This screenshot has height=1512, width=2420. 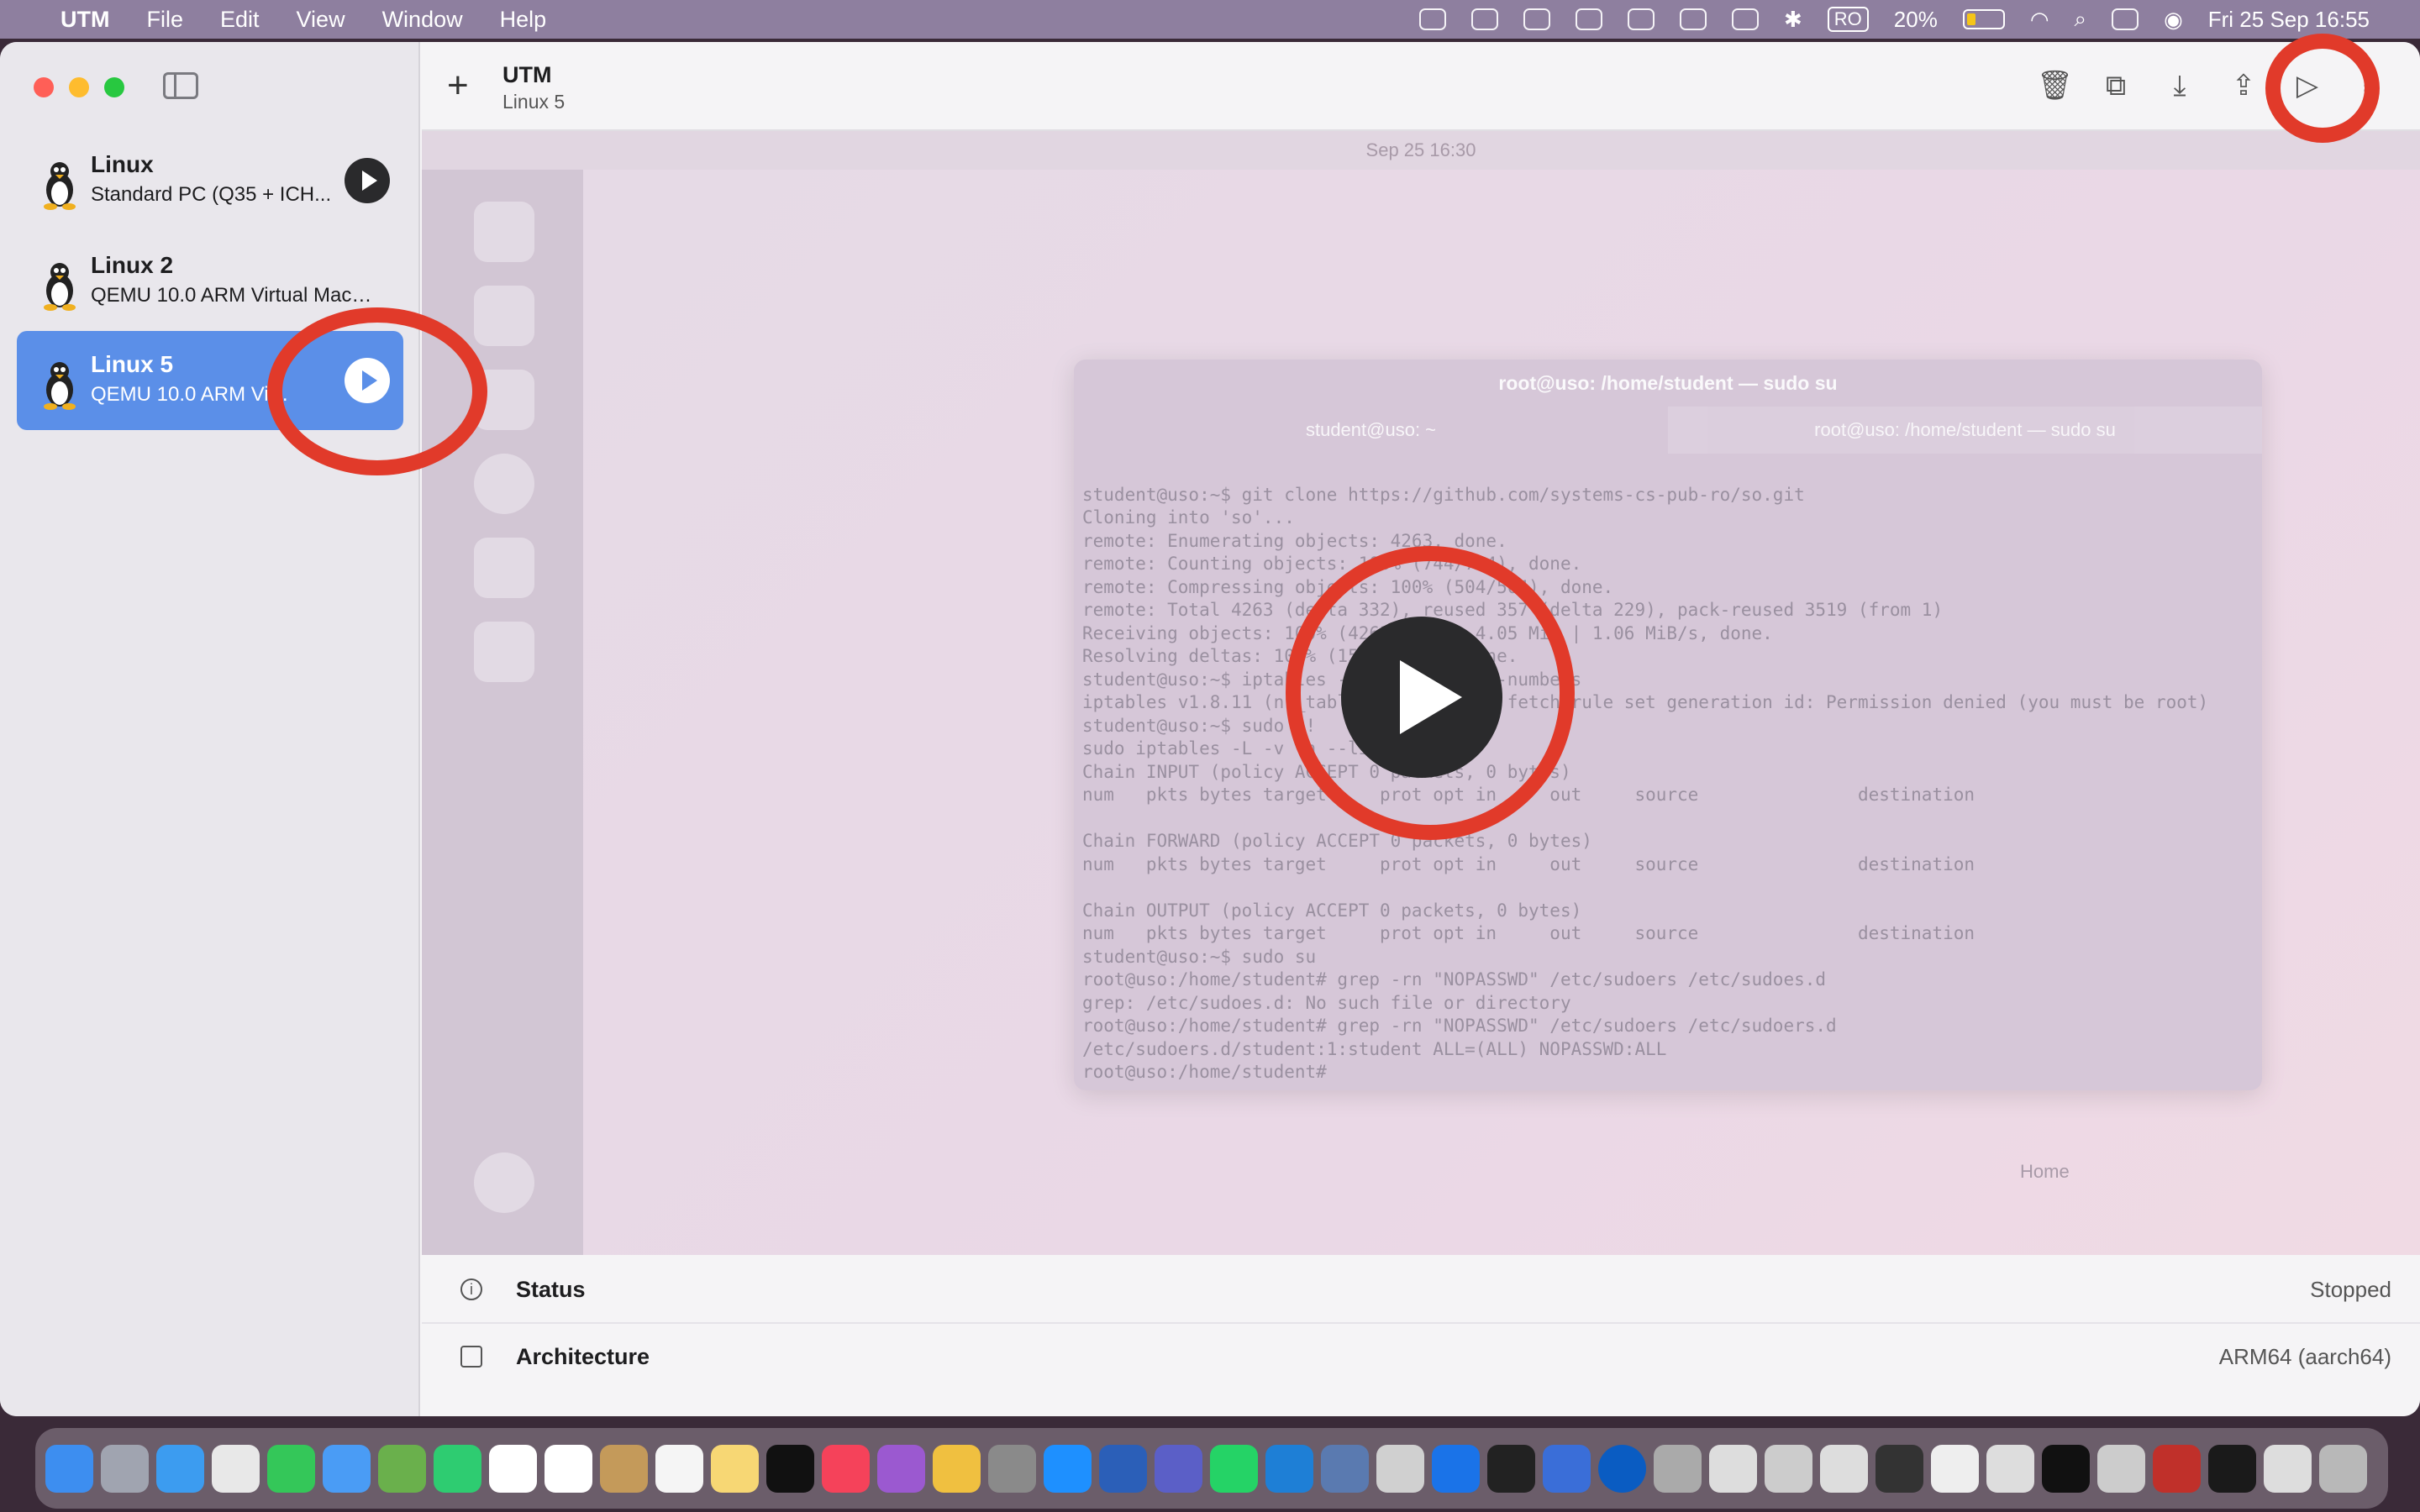 I want to click on gnome-clock: Sep 25 16:30, so click(x=1420, y=149).